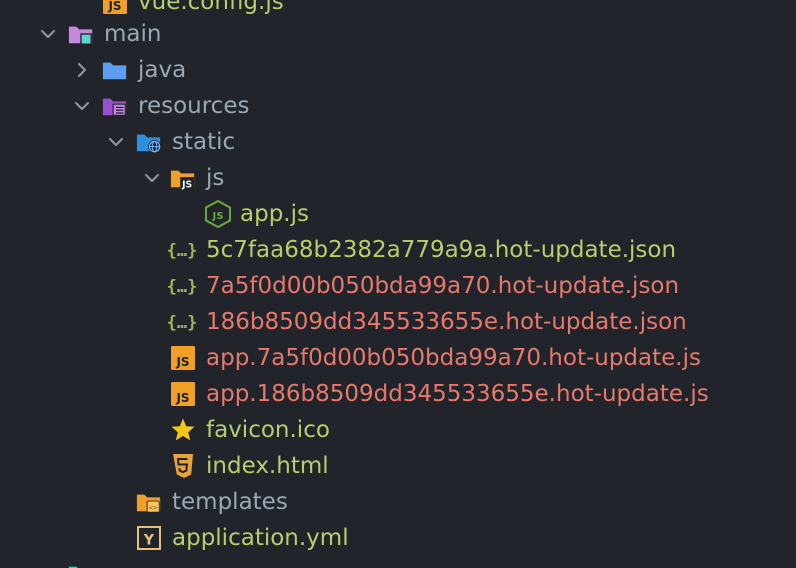 The width and height of the screenshot is (796, 568). I want to click on tree-item-hot-update-js-2: app.186b8509dd345533655e.hot-update.js, so click(398, 394).